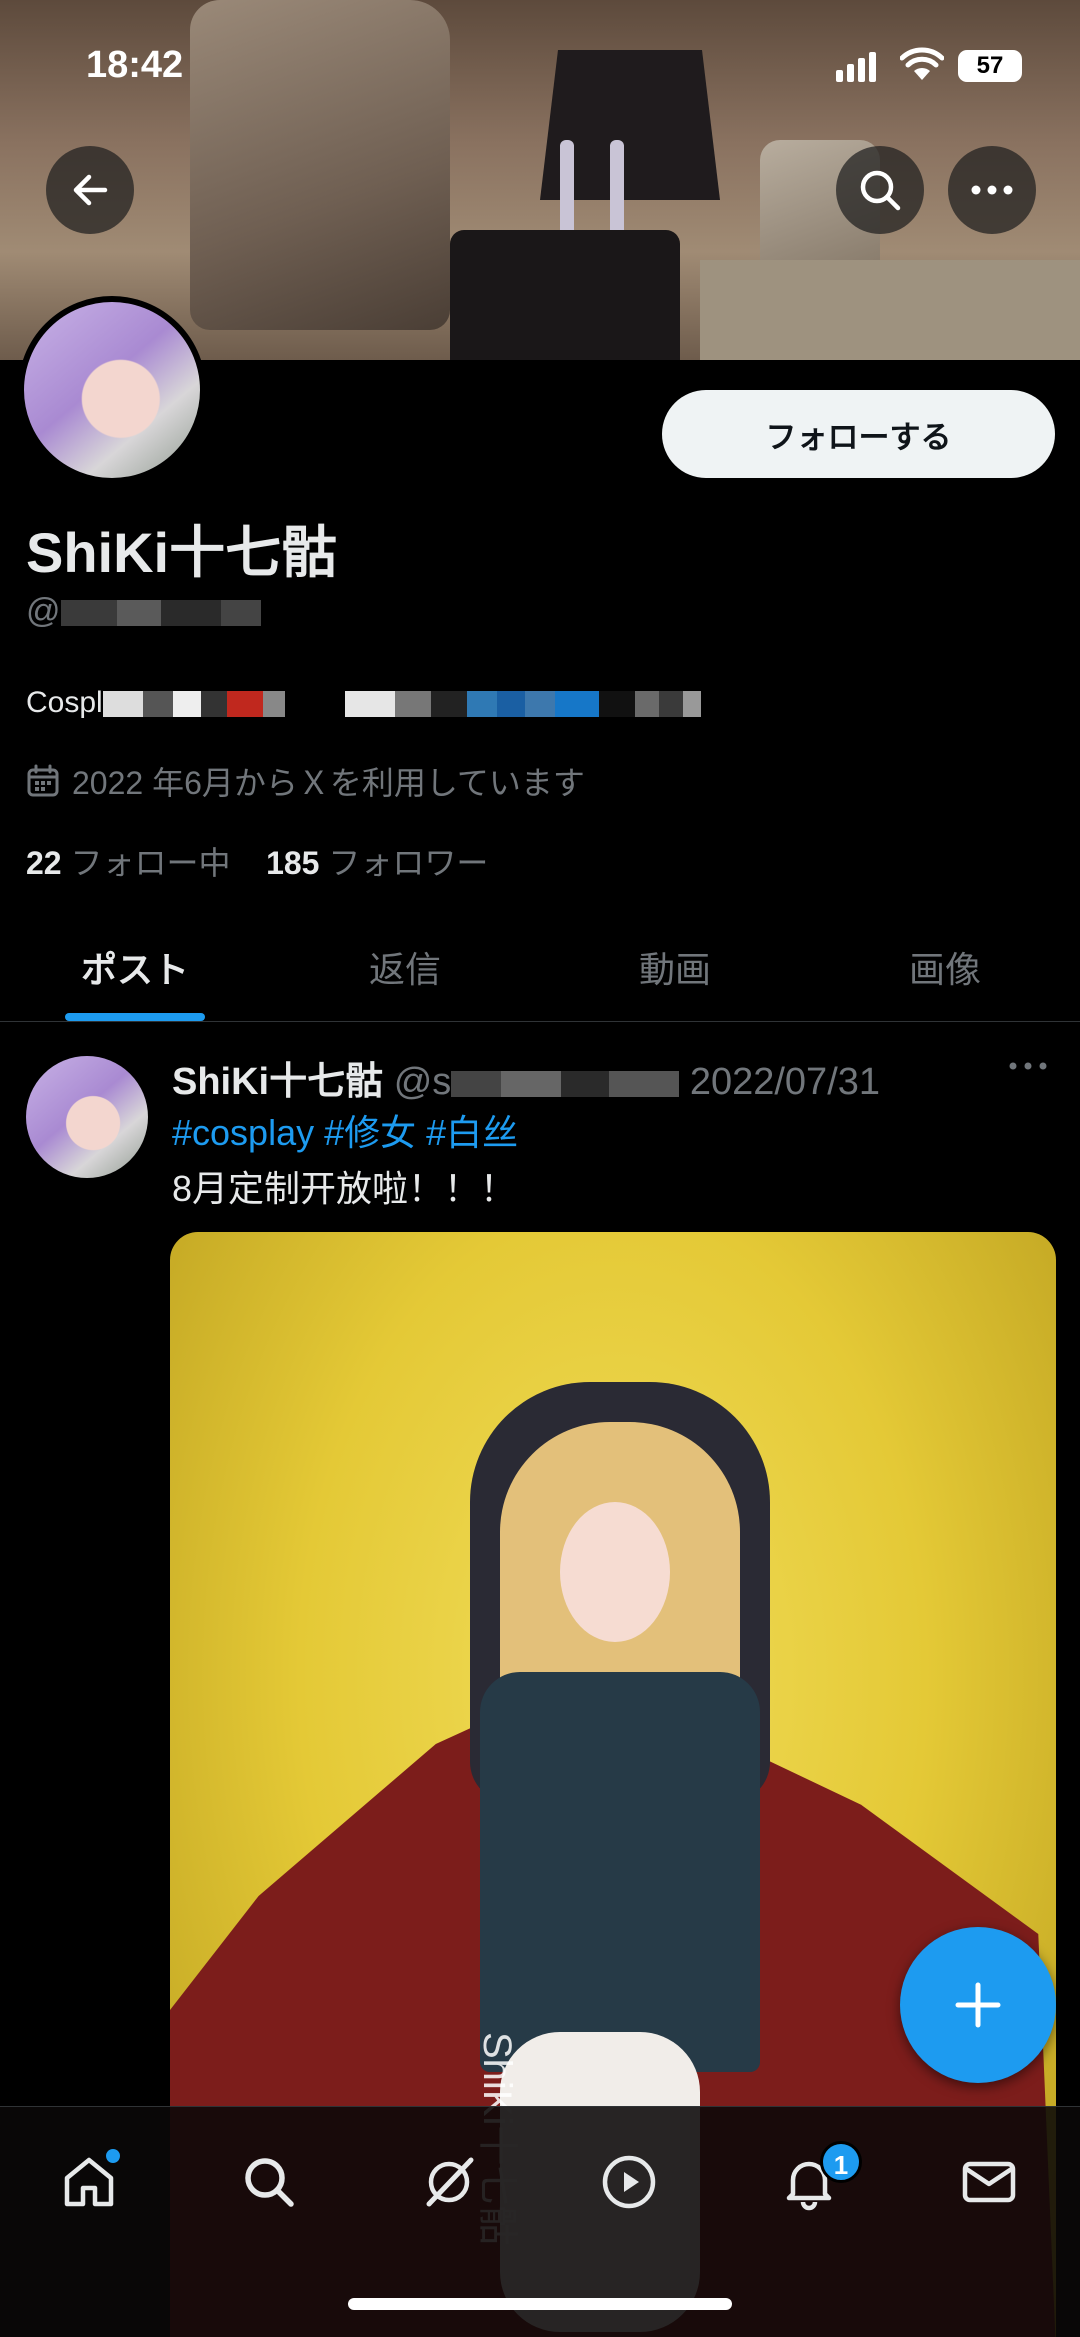 The height and width of the screenshot is (2337, 1080). Describe the element at coordinates (277, 1082) in the screenshot. I see `post-author-name: ShiKi十七骷` at that location.